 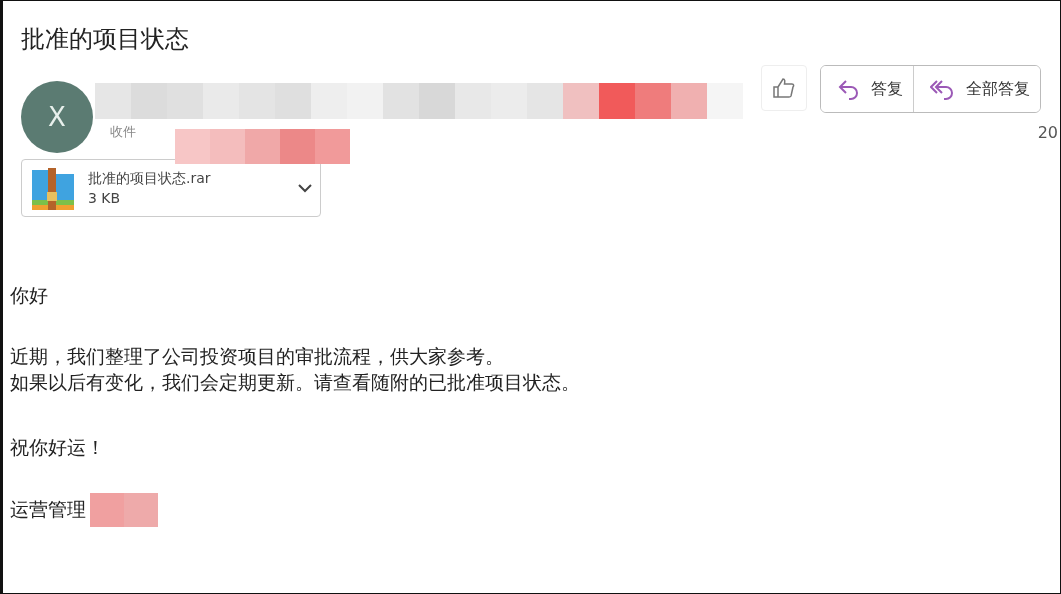 What do you see at coordinates (295, 382) in the screenshot?
I see `body-line: 如果以后有变化，我们会定期更新。请查看随附的已批准项目状态。` at bounding box center [295, 382].